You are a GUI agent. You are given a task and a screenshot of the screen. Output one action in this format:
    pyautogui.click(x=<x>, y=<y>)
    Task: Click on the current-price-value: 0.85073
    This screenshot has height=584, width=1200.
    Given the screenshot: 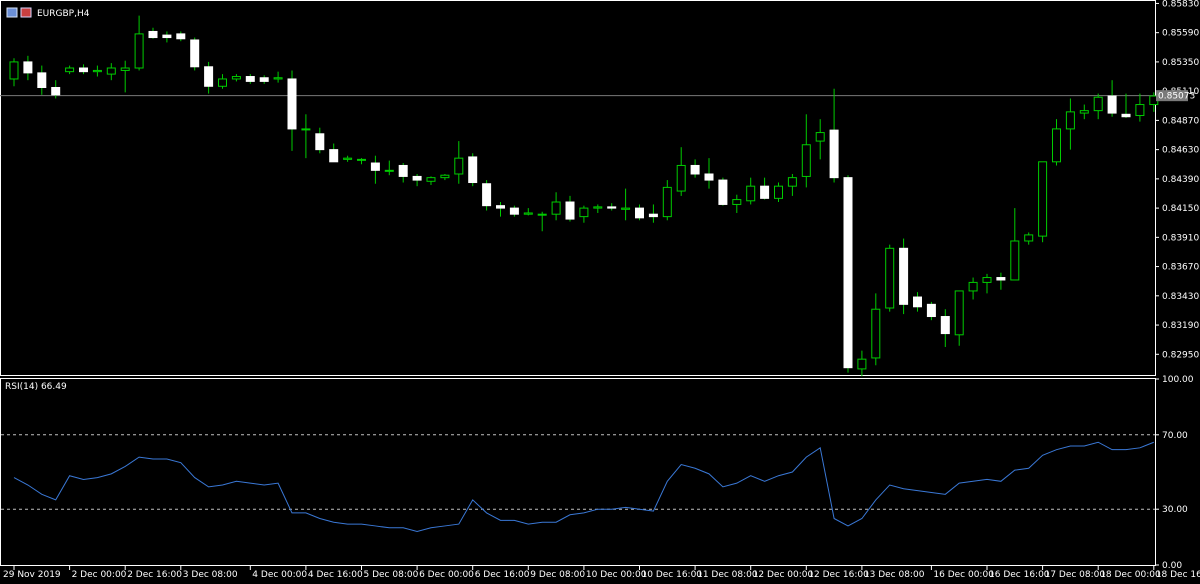 What is the action you would take?
    pyautogui.click(x=1176, y=97)
    